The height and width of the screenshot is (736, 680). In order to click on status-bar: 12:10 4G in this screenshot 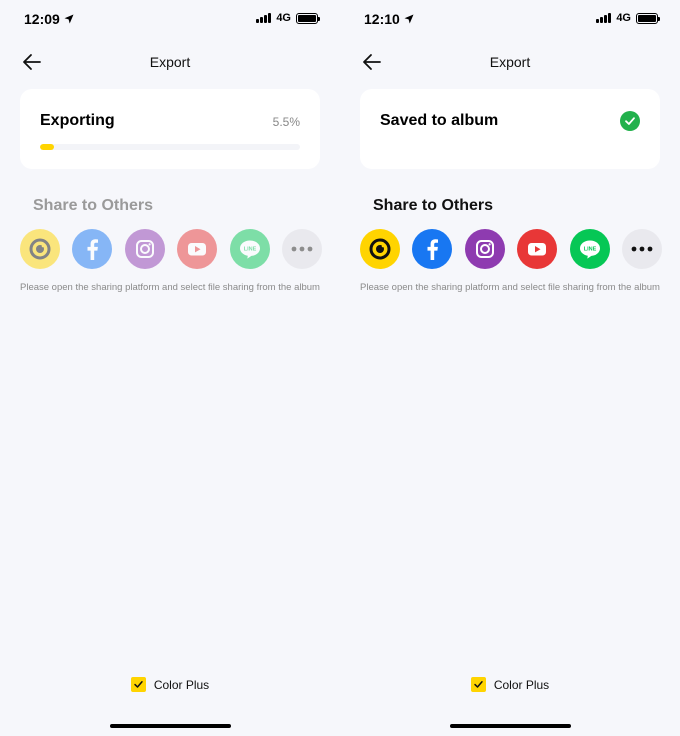, I will do `click(510, 20)`.